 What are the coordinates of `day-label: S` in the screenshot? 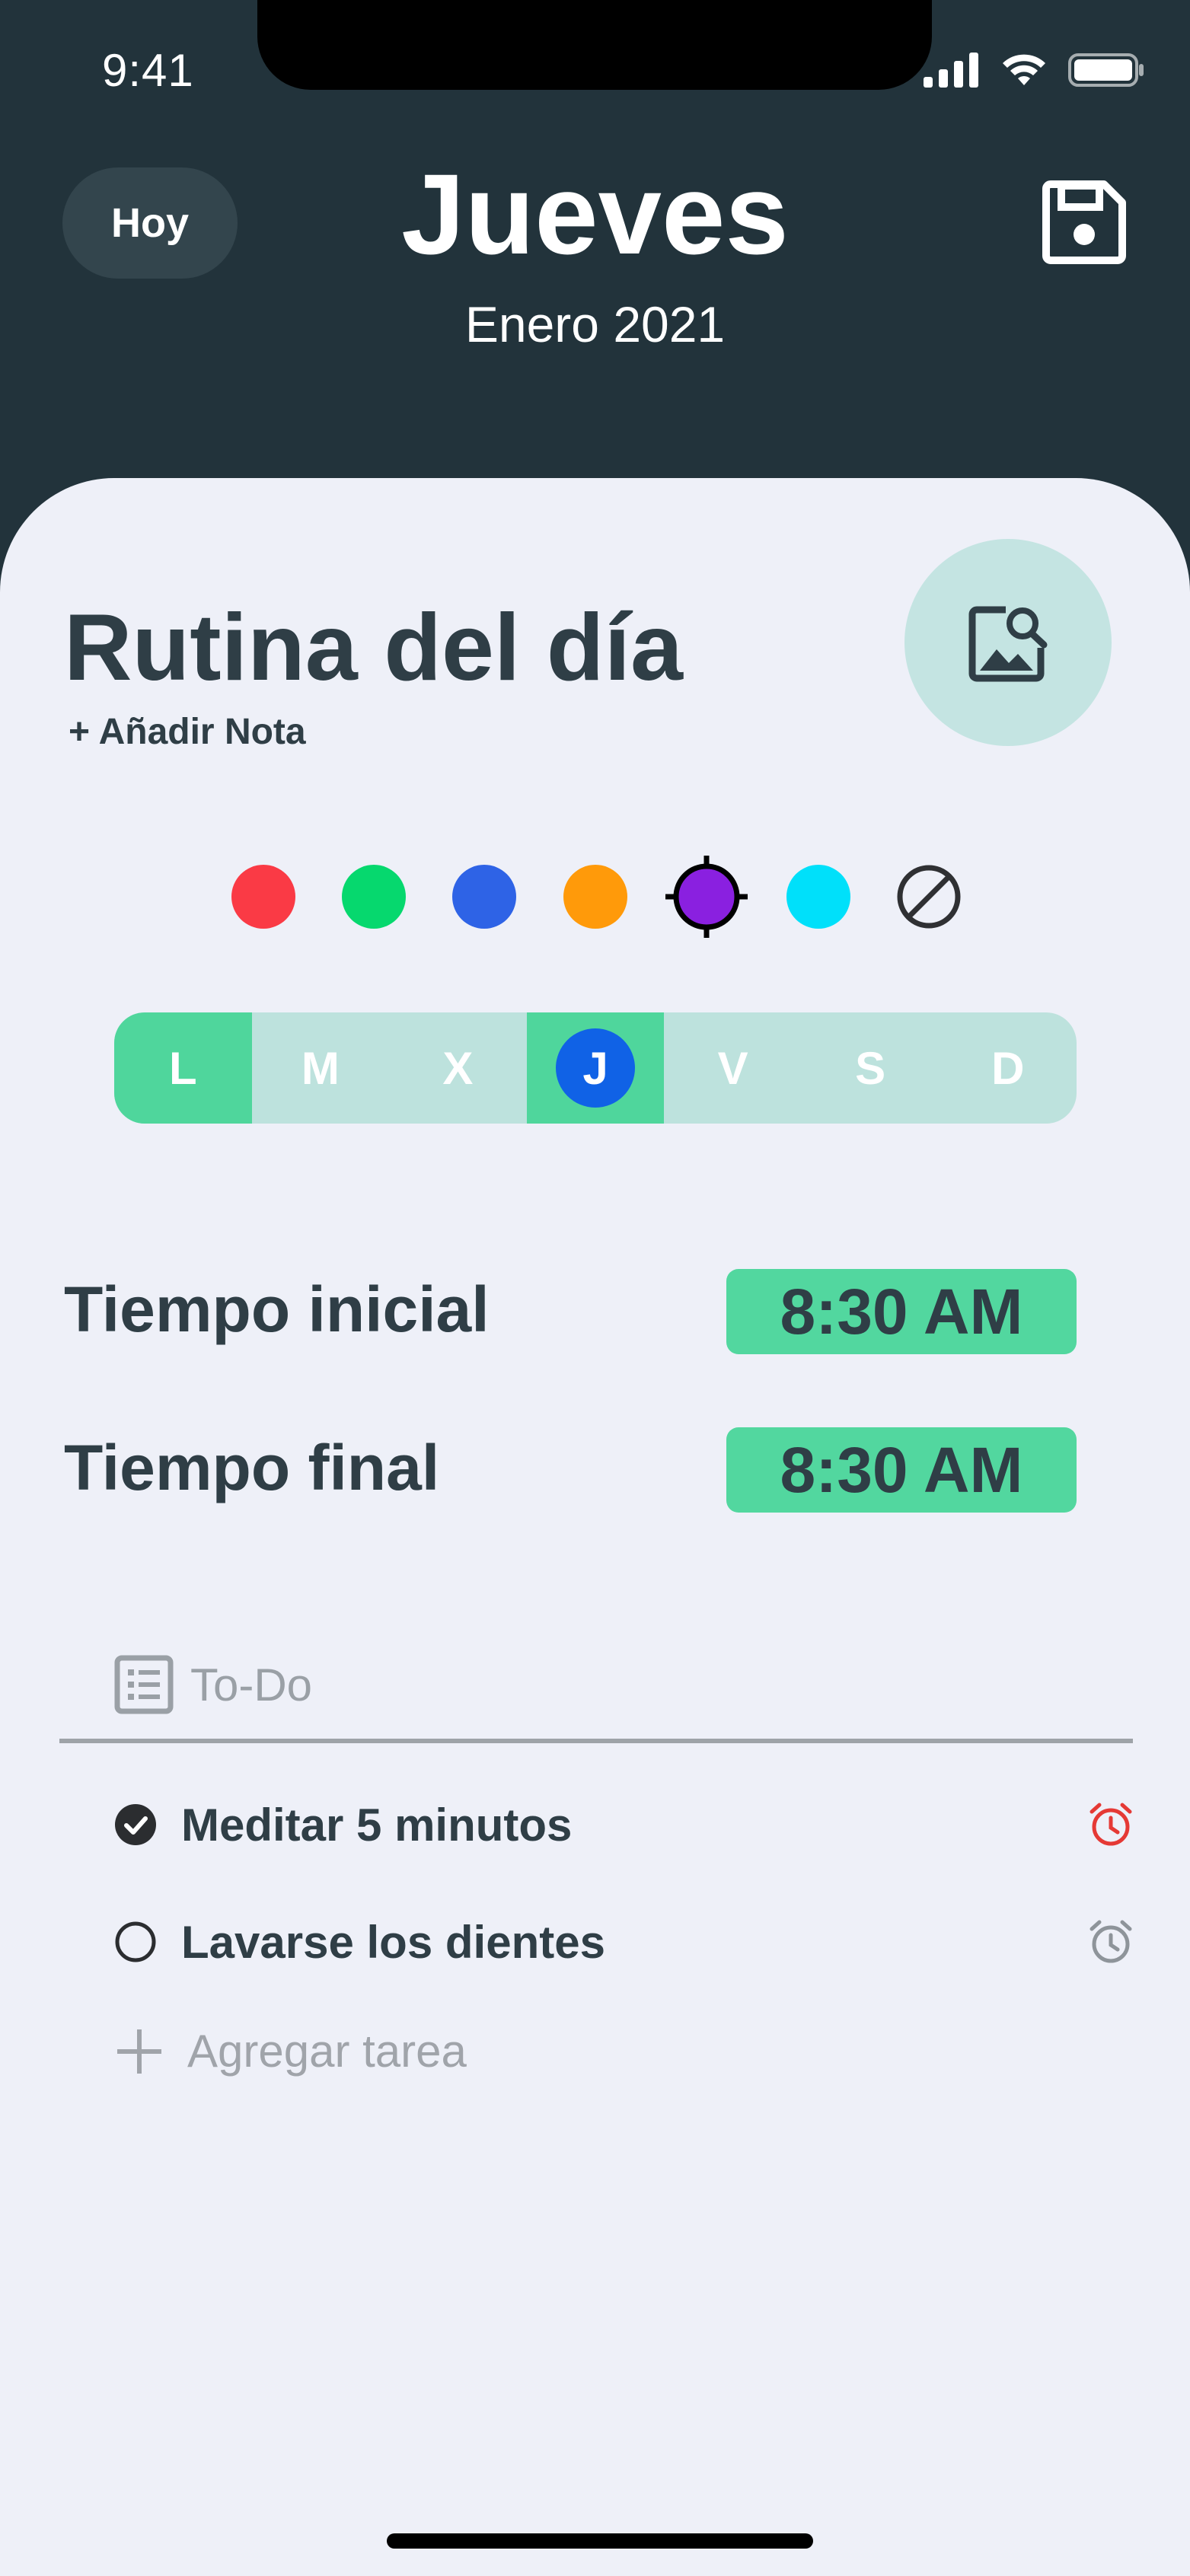 It's located at (871, 1068).